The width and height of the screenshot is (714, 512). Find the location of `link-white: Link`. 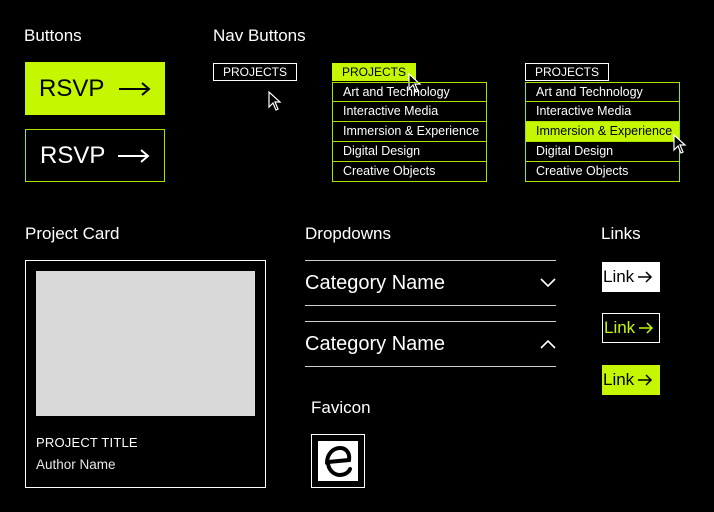

link-white: Link is located at coordinates (631, 277).